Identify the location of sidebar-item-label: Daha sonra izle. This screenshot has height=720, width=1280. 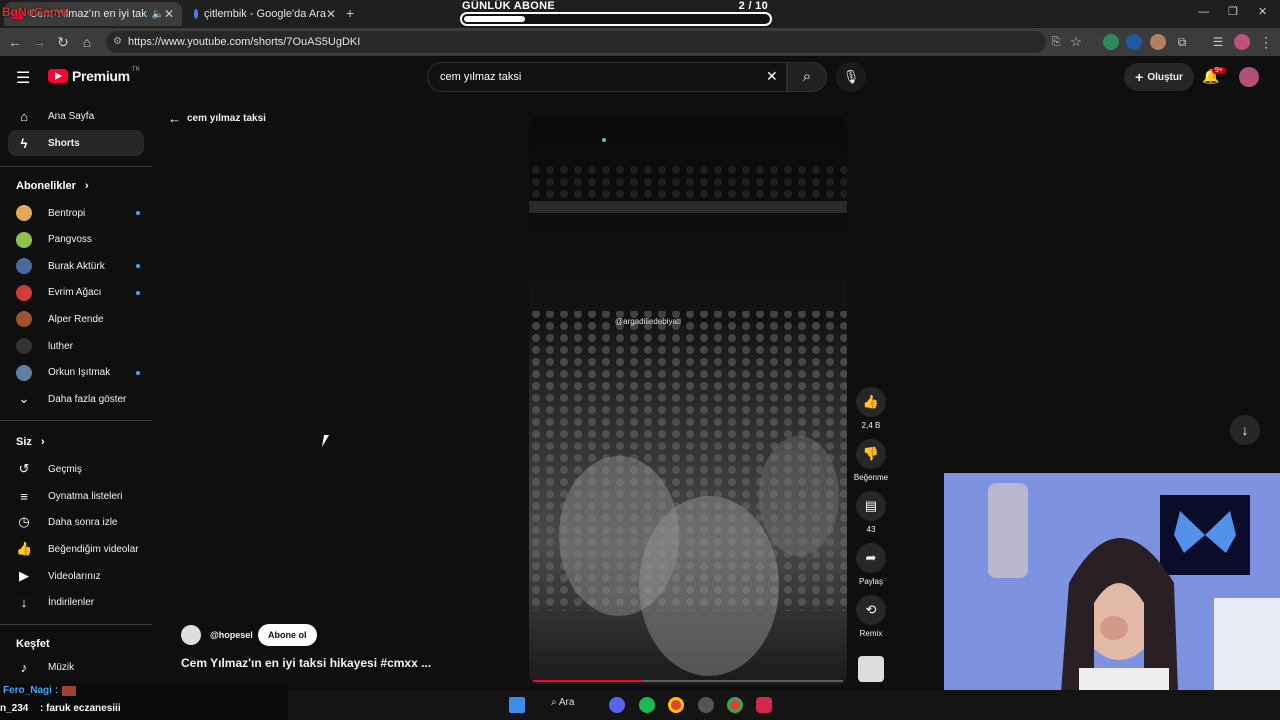
(83, 522).